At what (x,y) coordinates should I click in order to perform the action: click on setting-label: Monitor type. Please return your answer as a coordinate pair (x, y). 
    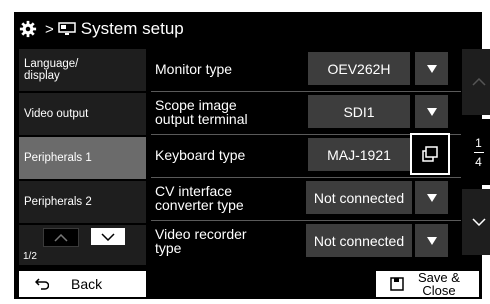
    Looking at the image, I should click on (194, 69).